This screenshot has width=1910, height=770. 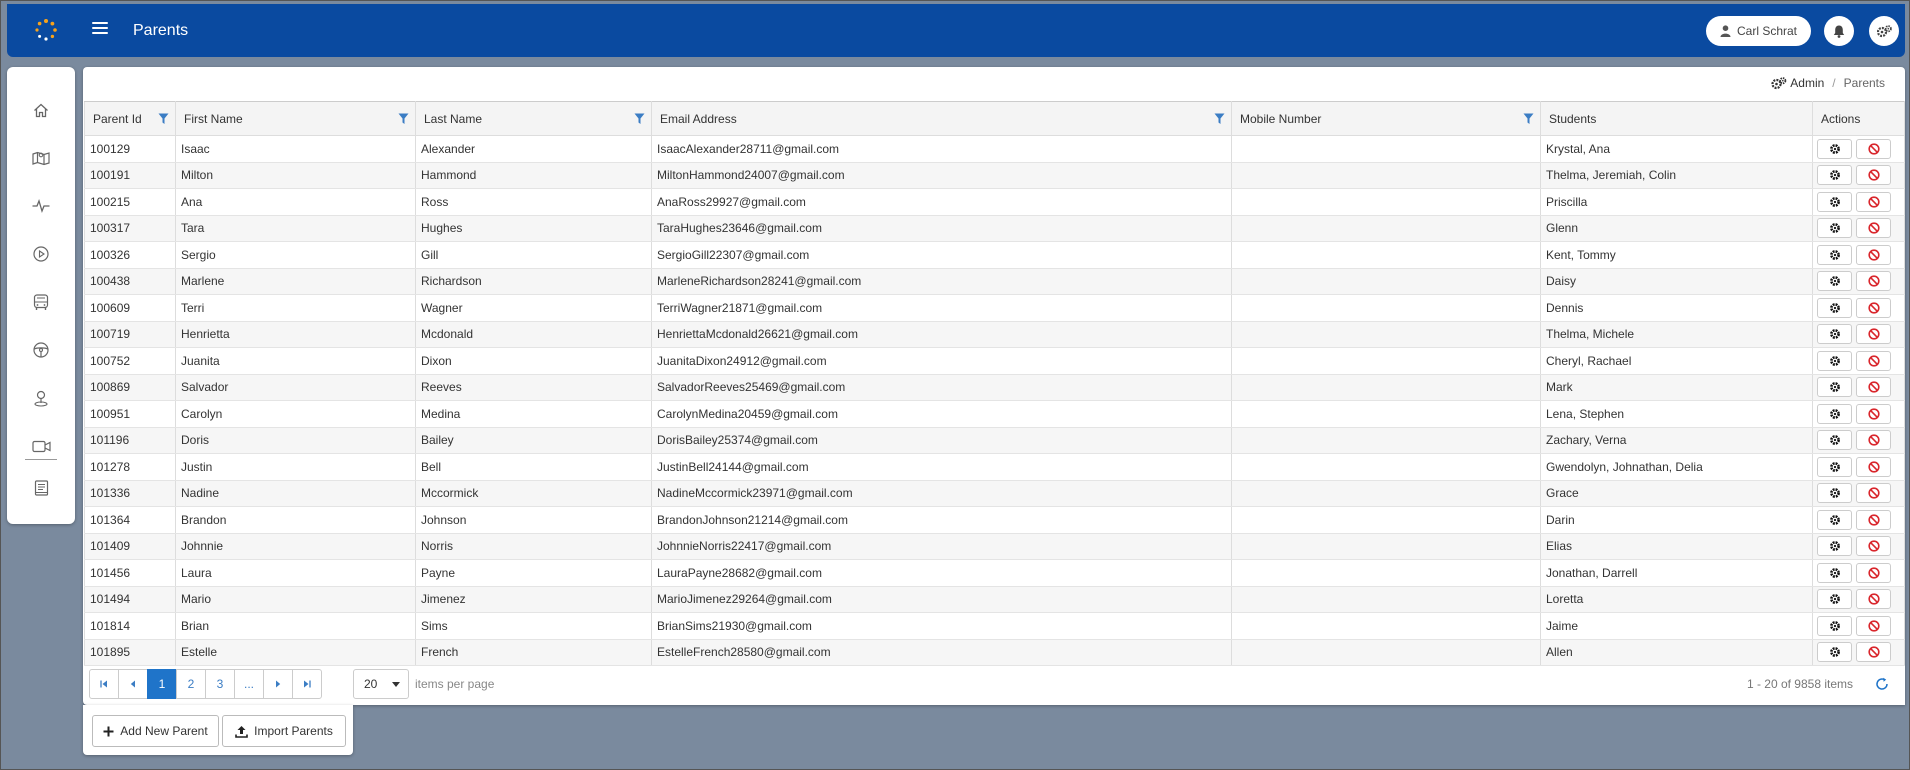 I want to click on page-button-1: 1, so click(x=162, y=684).